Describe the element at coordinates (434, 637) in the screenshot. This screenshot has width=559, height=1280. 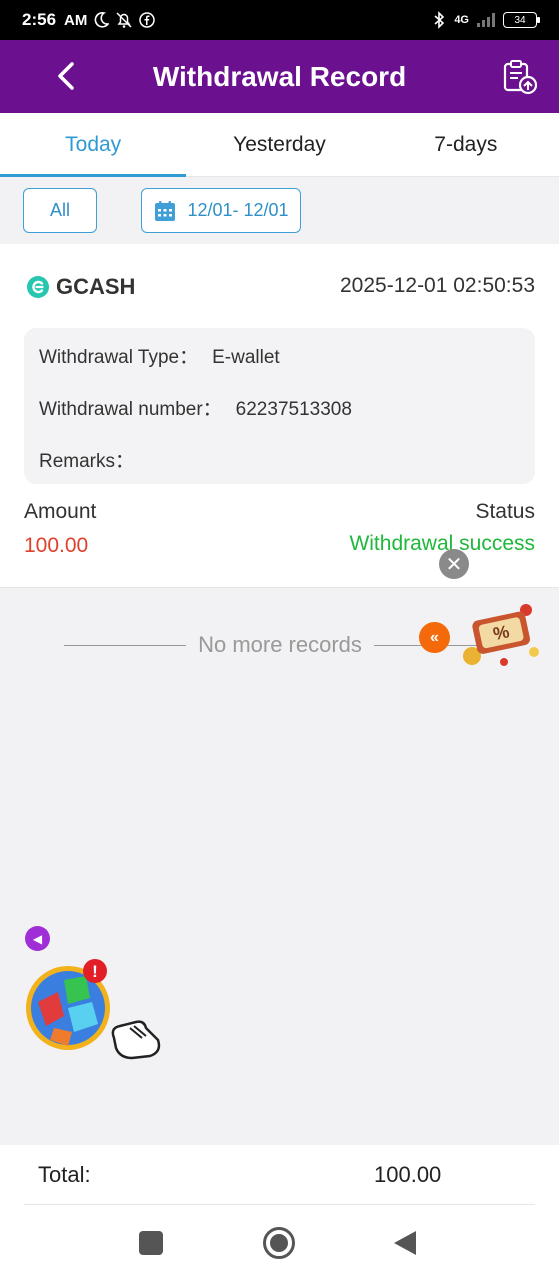
I see `double-chevron-left-icon: «` at that location.